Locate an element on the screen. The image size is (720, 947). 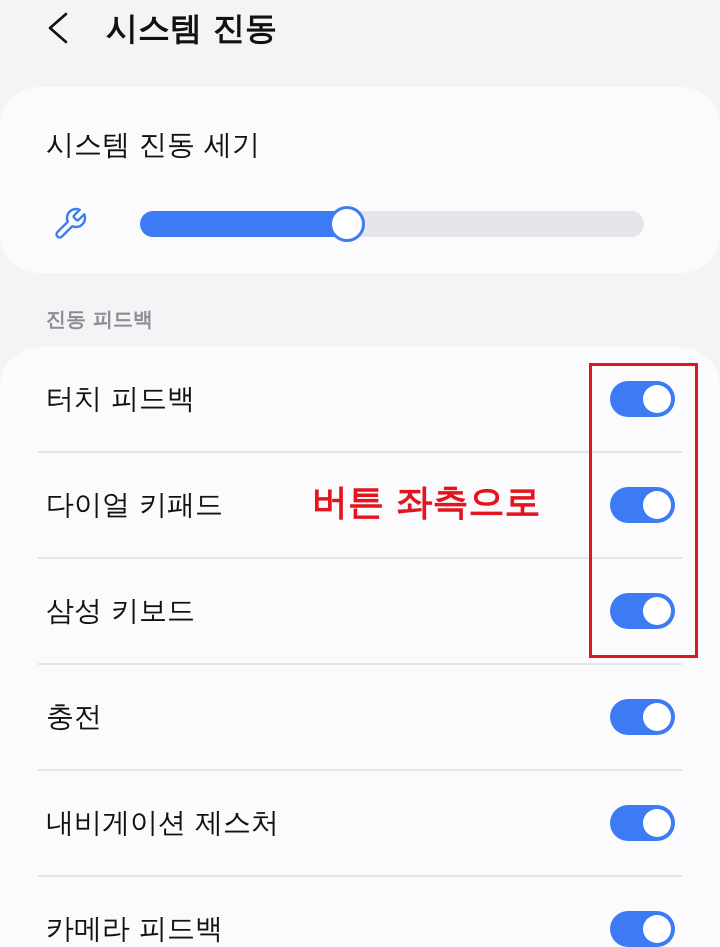
setting-label: 카메라 피드백 is located at coordinates (134, 929).